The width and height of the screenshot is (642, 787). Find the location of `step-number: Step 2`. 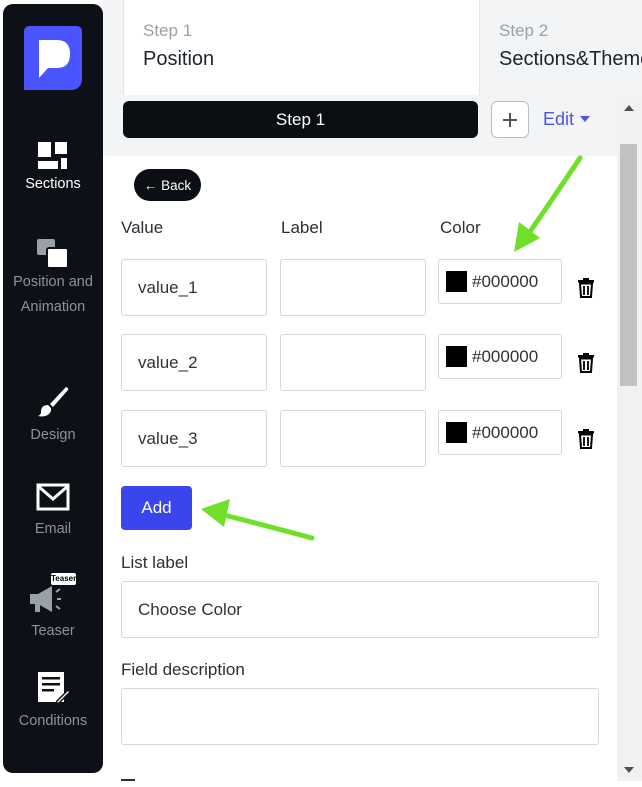

step-number: Step 2 is located at coordinates (524, 30).